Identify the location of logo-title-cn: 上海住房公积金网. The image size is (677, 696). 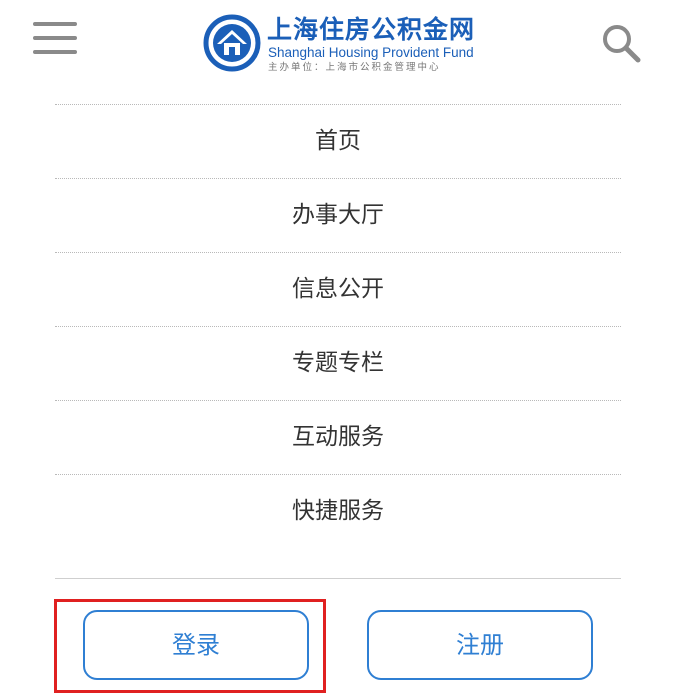
(371, 29).